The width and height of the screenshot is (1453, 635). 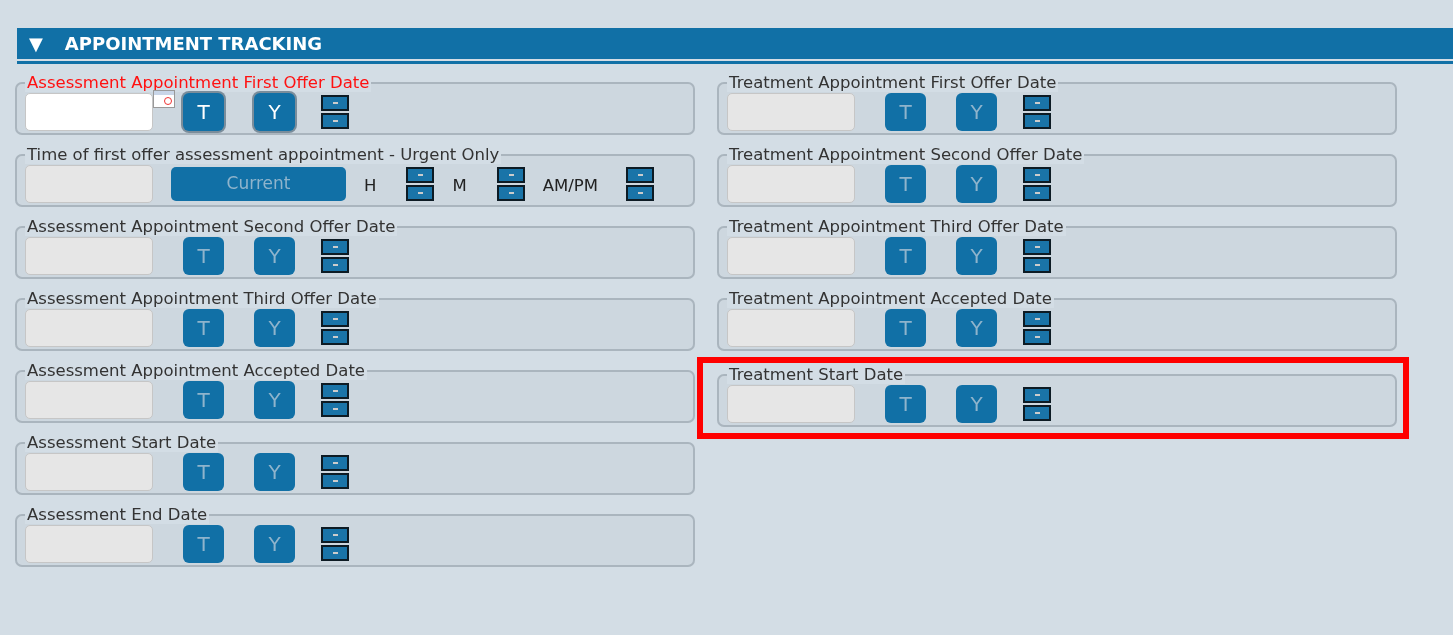 What do you see at coordinates (196, 371) in the screenshot?
I see `field-label: Assessment Appointment Accepted Date` at bounding box center [196, 371].